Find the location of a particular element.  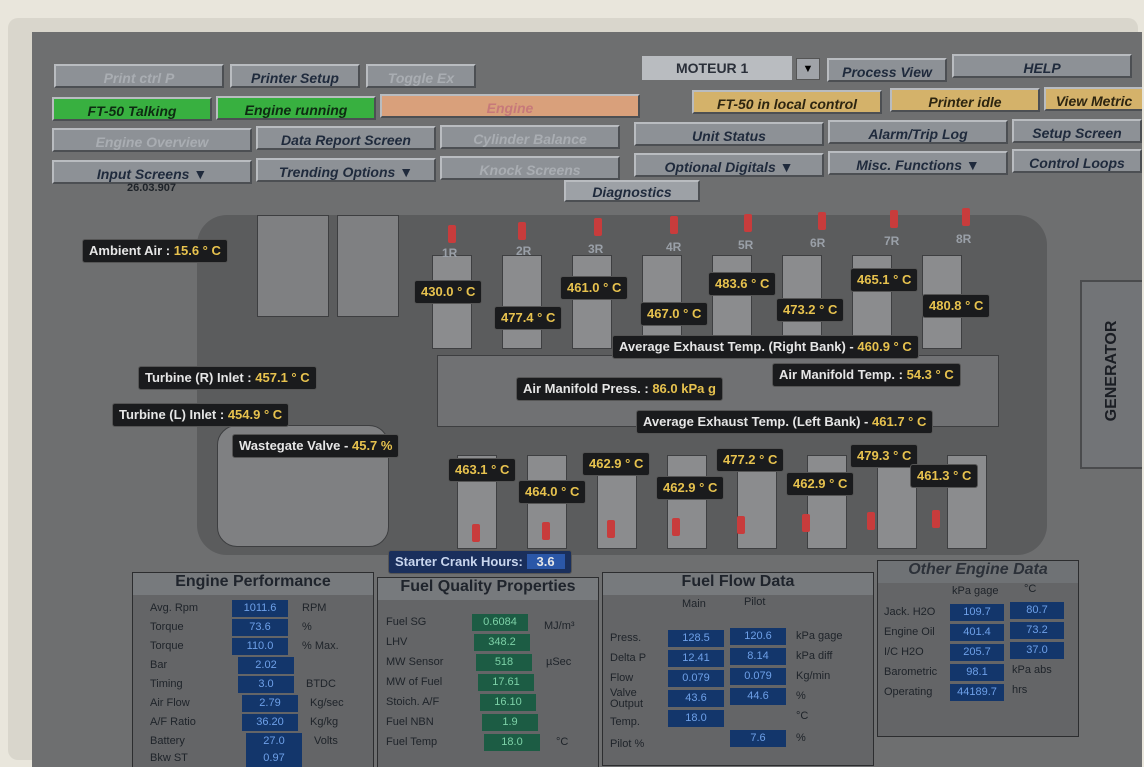

other-engine-label: Engine Oil is located at coordinates (909, 632).